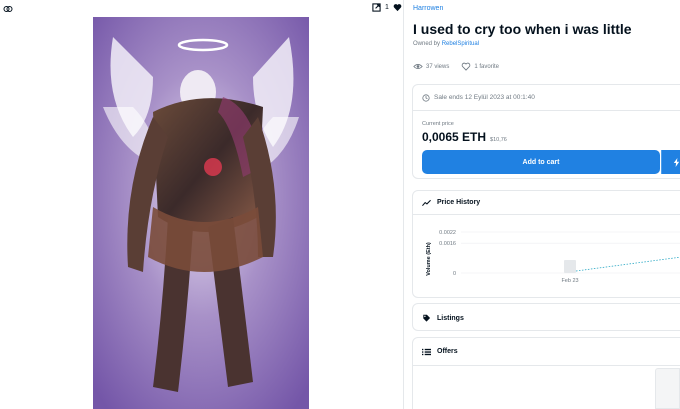  Describe the element at coordinates (522, 29) in the screenshot. I see `item-title: I used to cry too when i was little` at that location.